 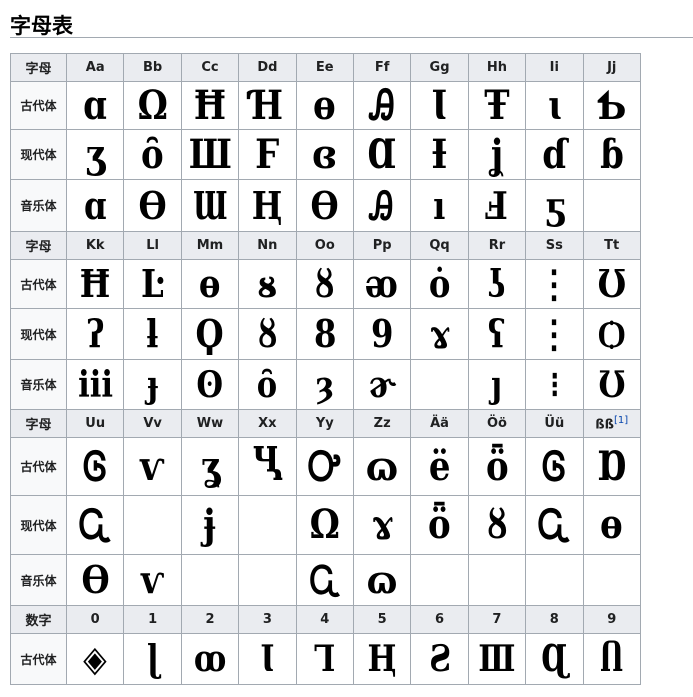 I want to click on glyph-image: ɗ, so click(x=554, y=154).